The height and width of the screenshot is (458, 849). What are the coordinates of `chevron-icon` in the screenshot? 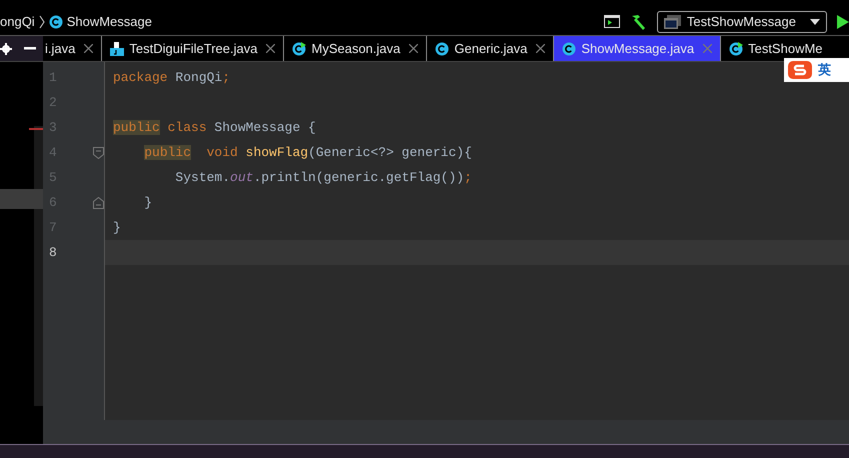 It's located at (41, 21).